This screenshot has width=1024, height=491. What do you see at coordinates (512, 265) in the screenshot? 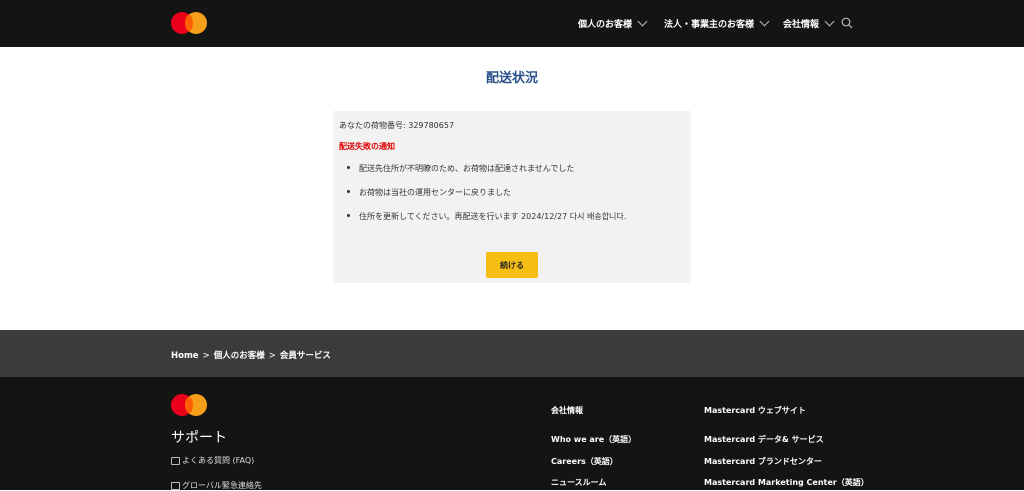
I see `continue-button: 続ける` at bounding box center [512, 265].